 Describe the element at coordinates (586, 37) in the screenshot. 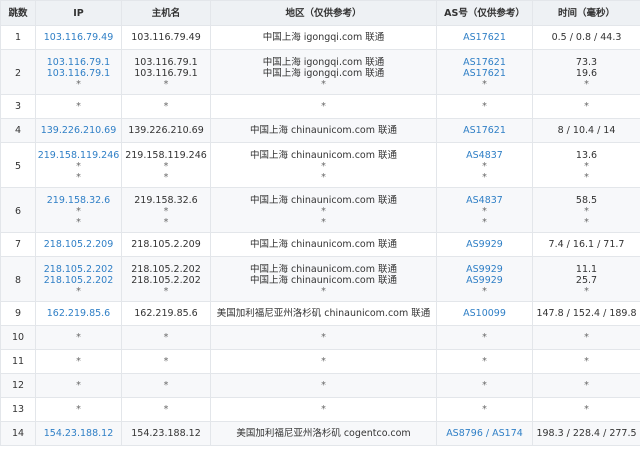

I see `time-cell-value: 0.5 / 0.8 / 44.3` at that location.